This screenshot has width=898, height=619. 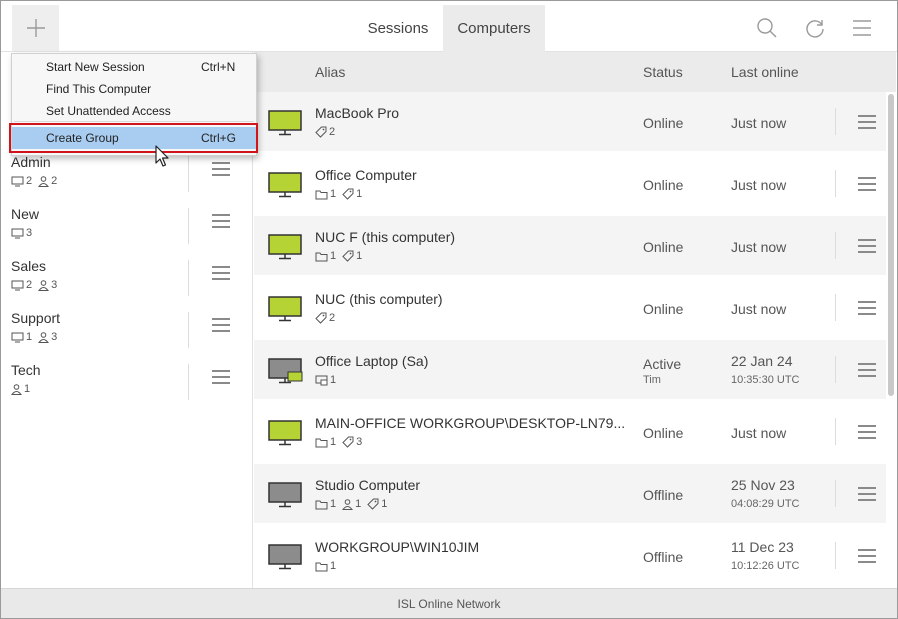 What do you see at coordinates (570, 183) in the screenshot?
I see `computer-row: Office Computer 1 1 Online Just now` at bounding box center [570, 183].